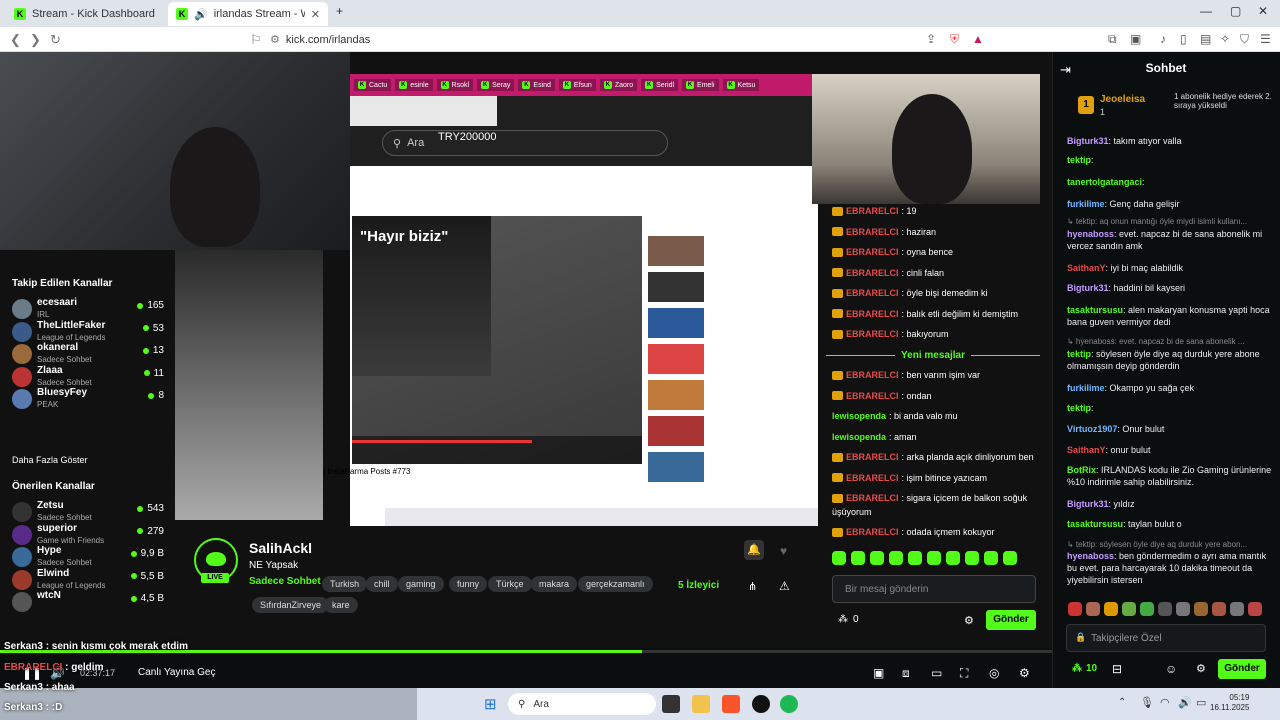 Image resolution: width=1280 pixels, height=720 pixels. Describe the element at coordinates (1165, 702) in the screenshot. I see `wifi-icon: ◠` at that location.